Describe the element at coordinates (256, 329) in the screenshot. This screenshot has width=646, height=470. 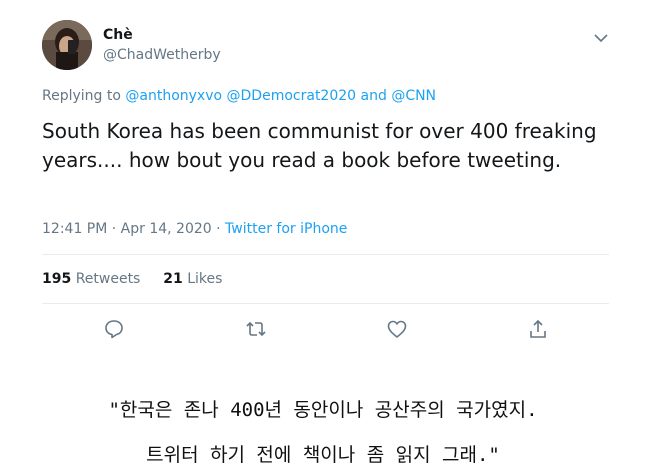
I see `retweet-icon` at that location.